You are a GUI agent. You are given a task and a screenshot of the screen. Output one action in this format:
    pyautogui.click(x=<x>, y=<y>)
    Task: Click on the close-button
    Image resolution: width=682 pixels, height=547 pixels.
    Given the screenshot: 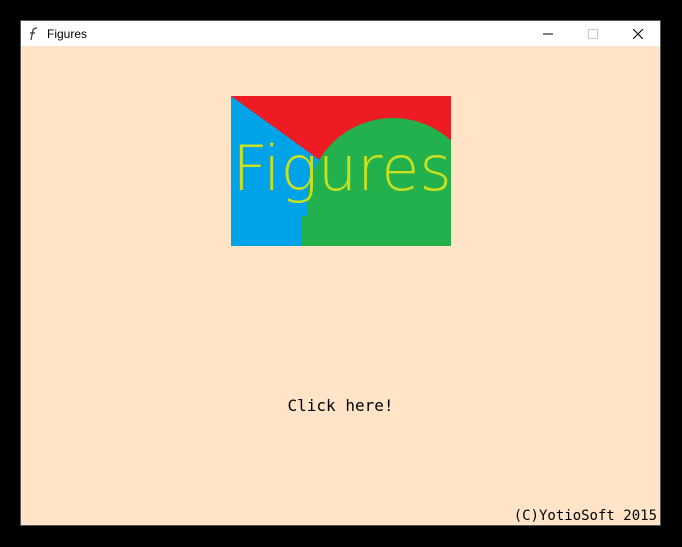 What is the action you would take?
    pyautogui.click(x=637, y=33)
    